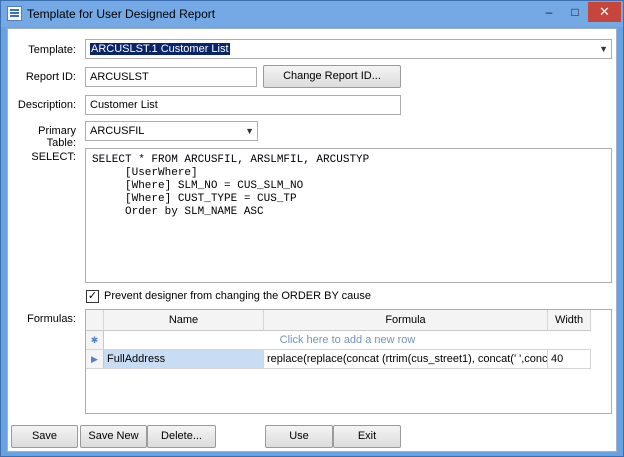 This screenshot has height=457, width=624. What do you see at coordinates (171, 131) in the screenshot?
I see `primary-table-combo: ARCUSFIL ▼` at bounding box center [171, 131].